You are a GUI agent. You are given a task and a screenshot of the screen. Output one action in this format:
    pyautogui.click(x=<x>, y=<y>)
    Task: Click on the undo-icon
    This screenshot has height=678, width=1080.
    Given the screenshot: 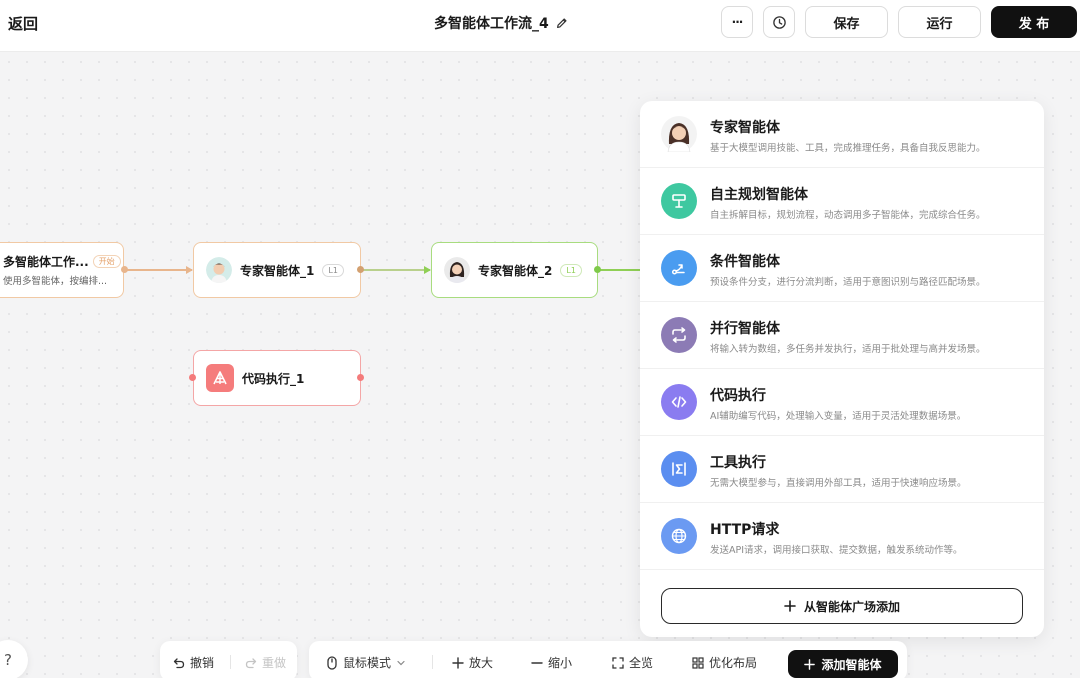 What is the action you would take?
    pyautogui.click(x=179, y=662)
    